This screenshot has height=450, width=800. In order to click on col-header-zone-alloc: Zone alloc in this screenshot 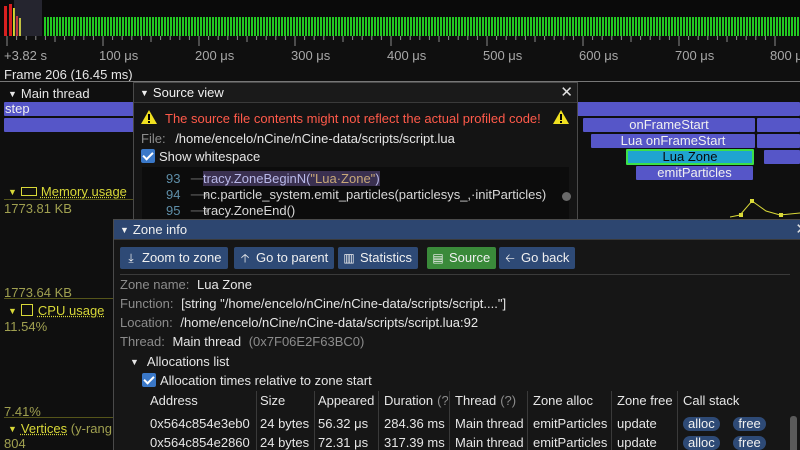, I will do `click(571, 401)`.